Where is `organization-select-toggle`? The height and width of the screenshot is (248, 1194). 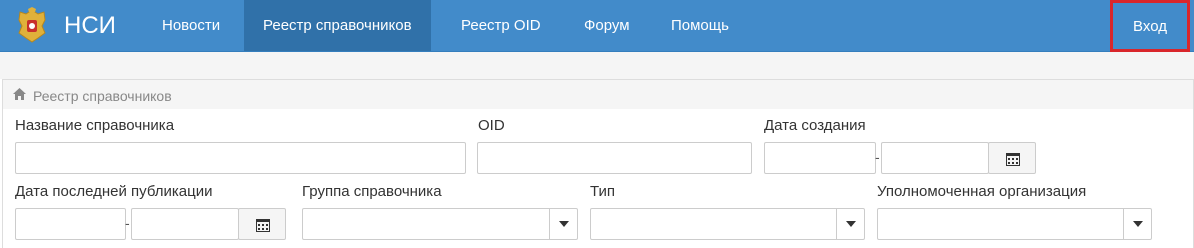 organization-select-toggle is located at coordinates (1137, 224).